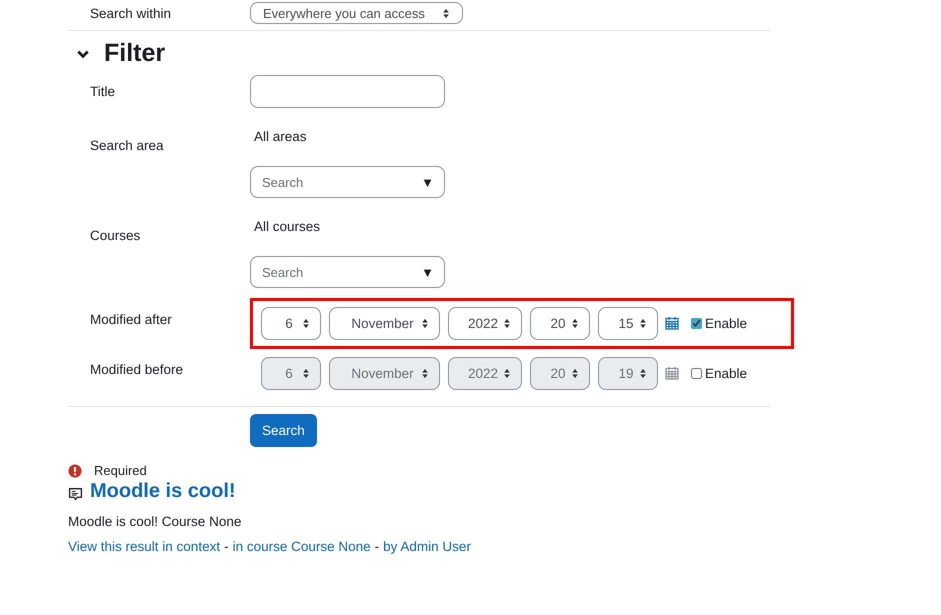  Describe the element at coordinates (75, 493) in the screenshot. I see `comment-icon` at that location.